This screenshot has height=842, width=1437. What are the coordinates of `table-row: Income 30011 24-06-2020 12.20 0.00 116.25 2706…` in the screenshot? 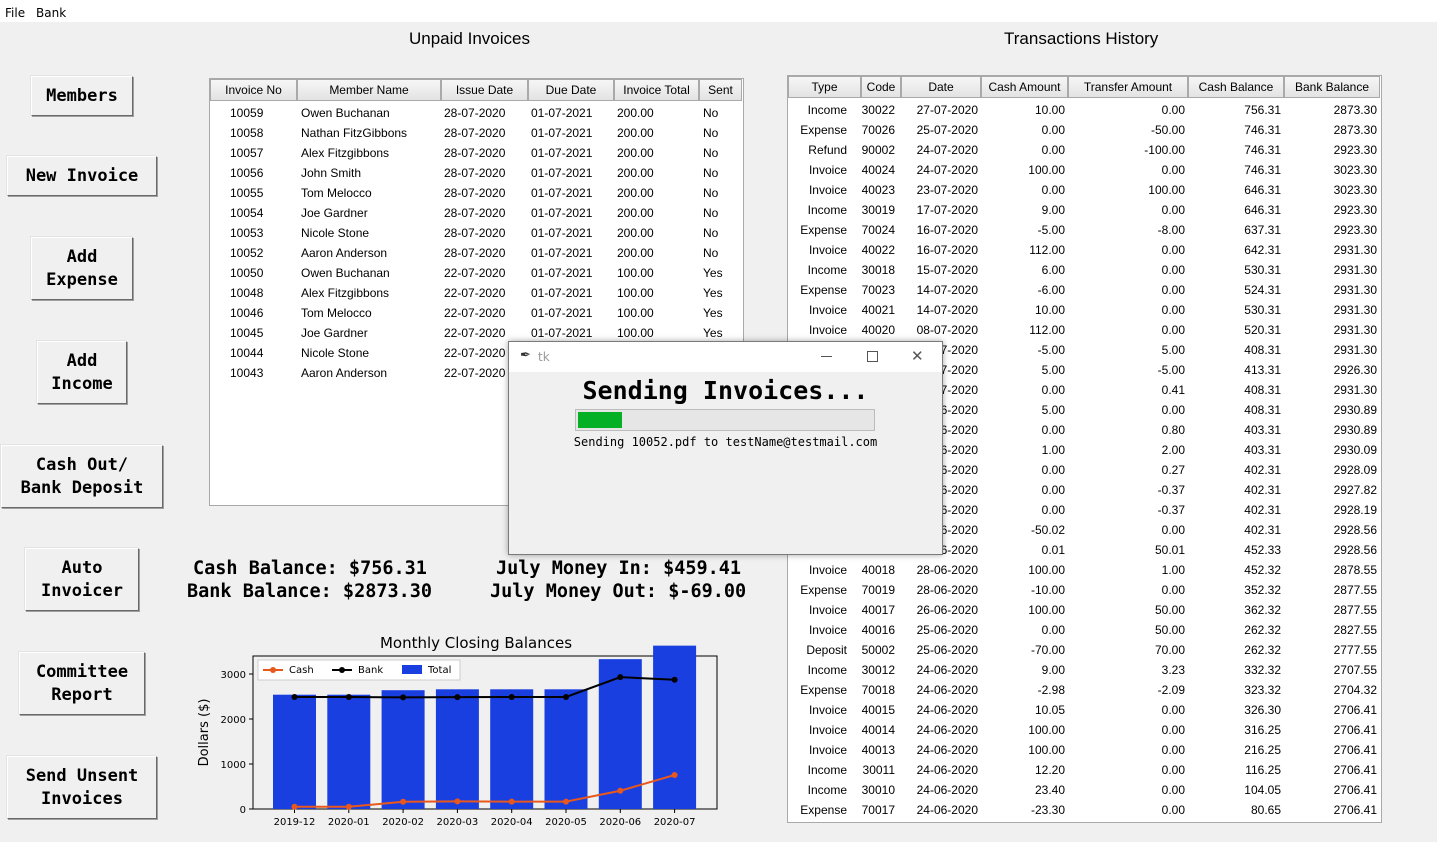 It's located at (1084, 770).